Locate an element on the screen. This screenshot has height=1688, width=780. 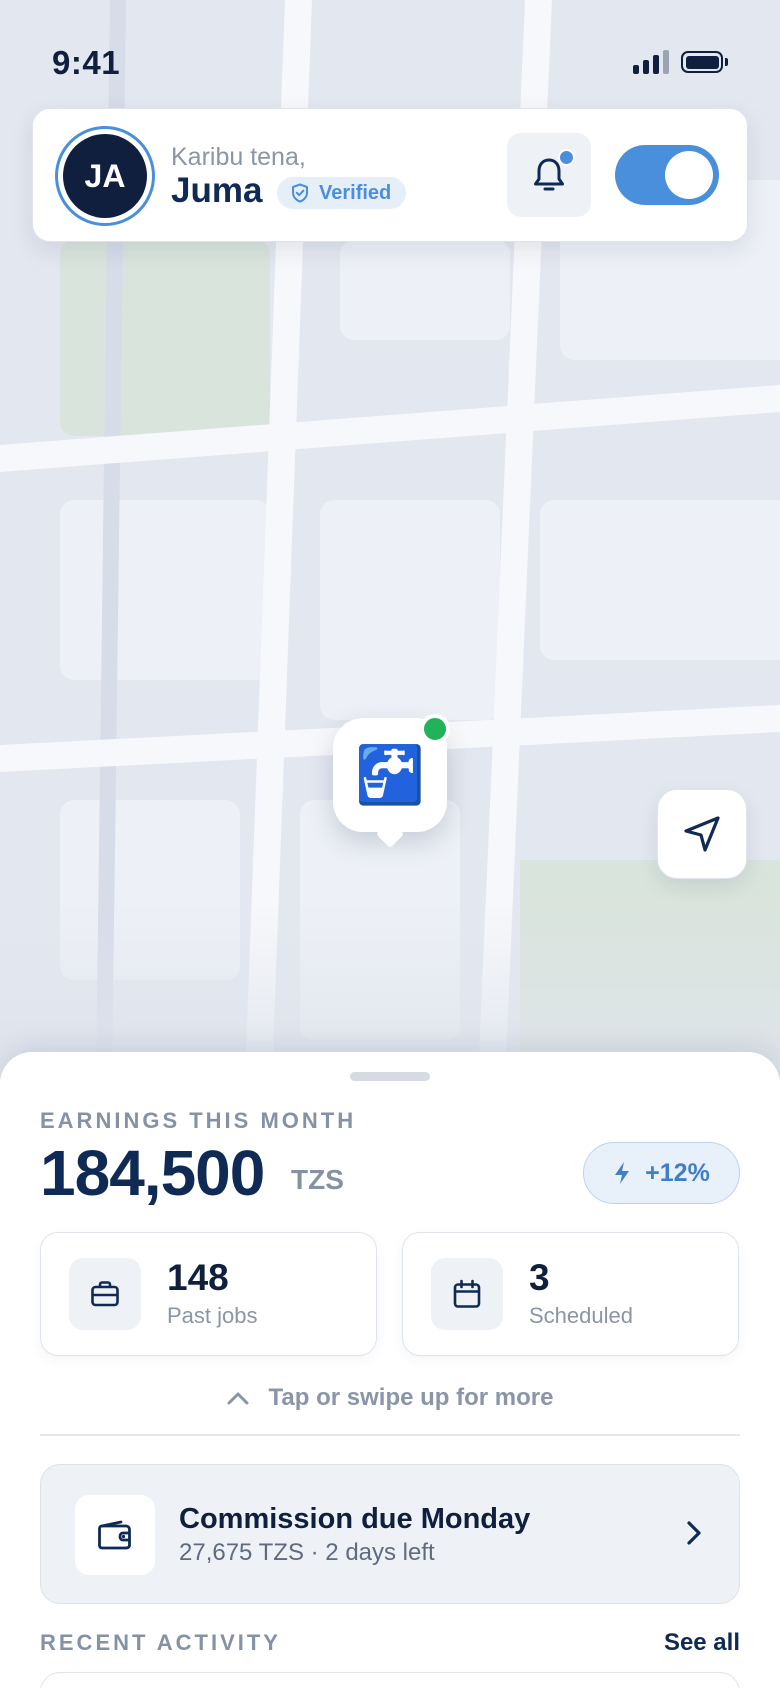
earnings-amount: 184,500 is located at coordinates (152, 1173).